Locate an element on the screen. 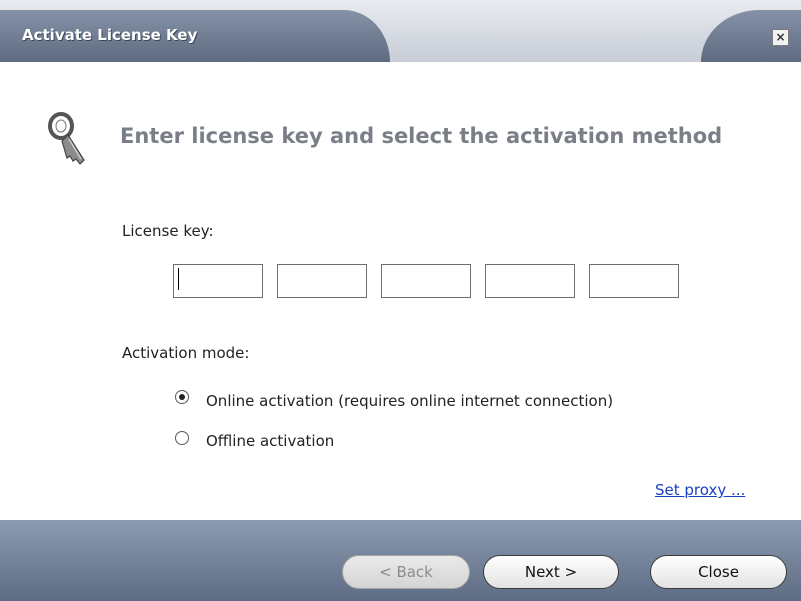  offline-activation-label: Offline activation is located at coordinates (270, 441).